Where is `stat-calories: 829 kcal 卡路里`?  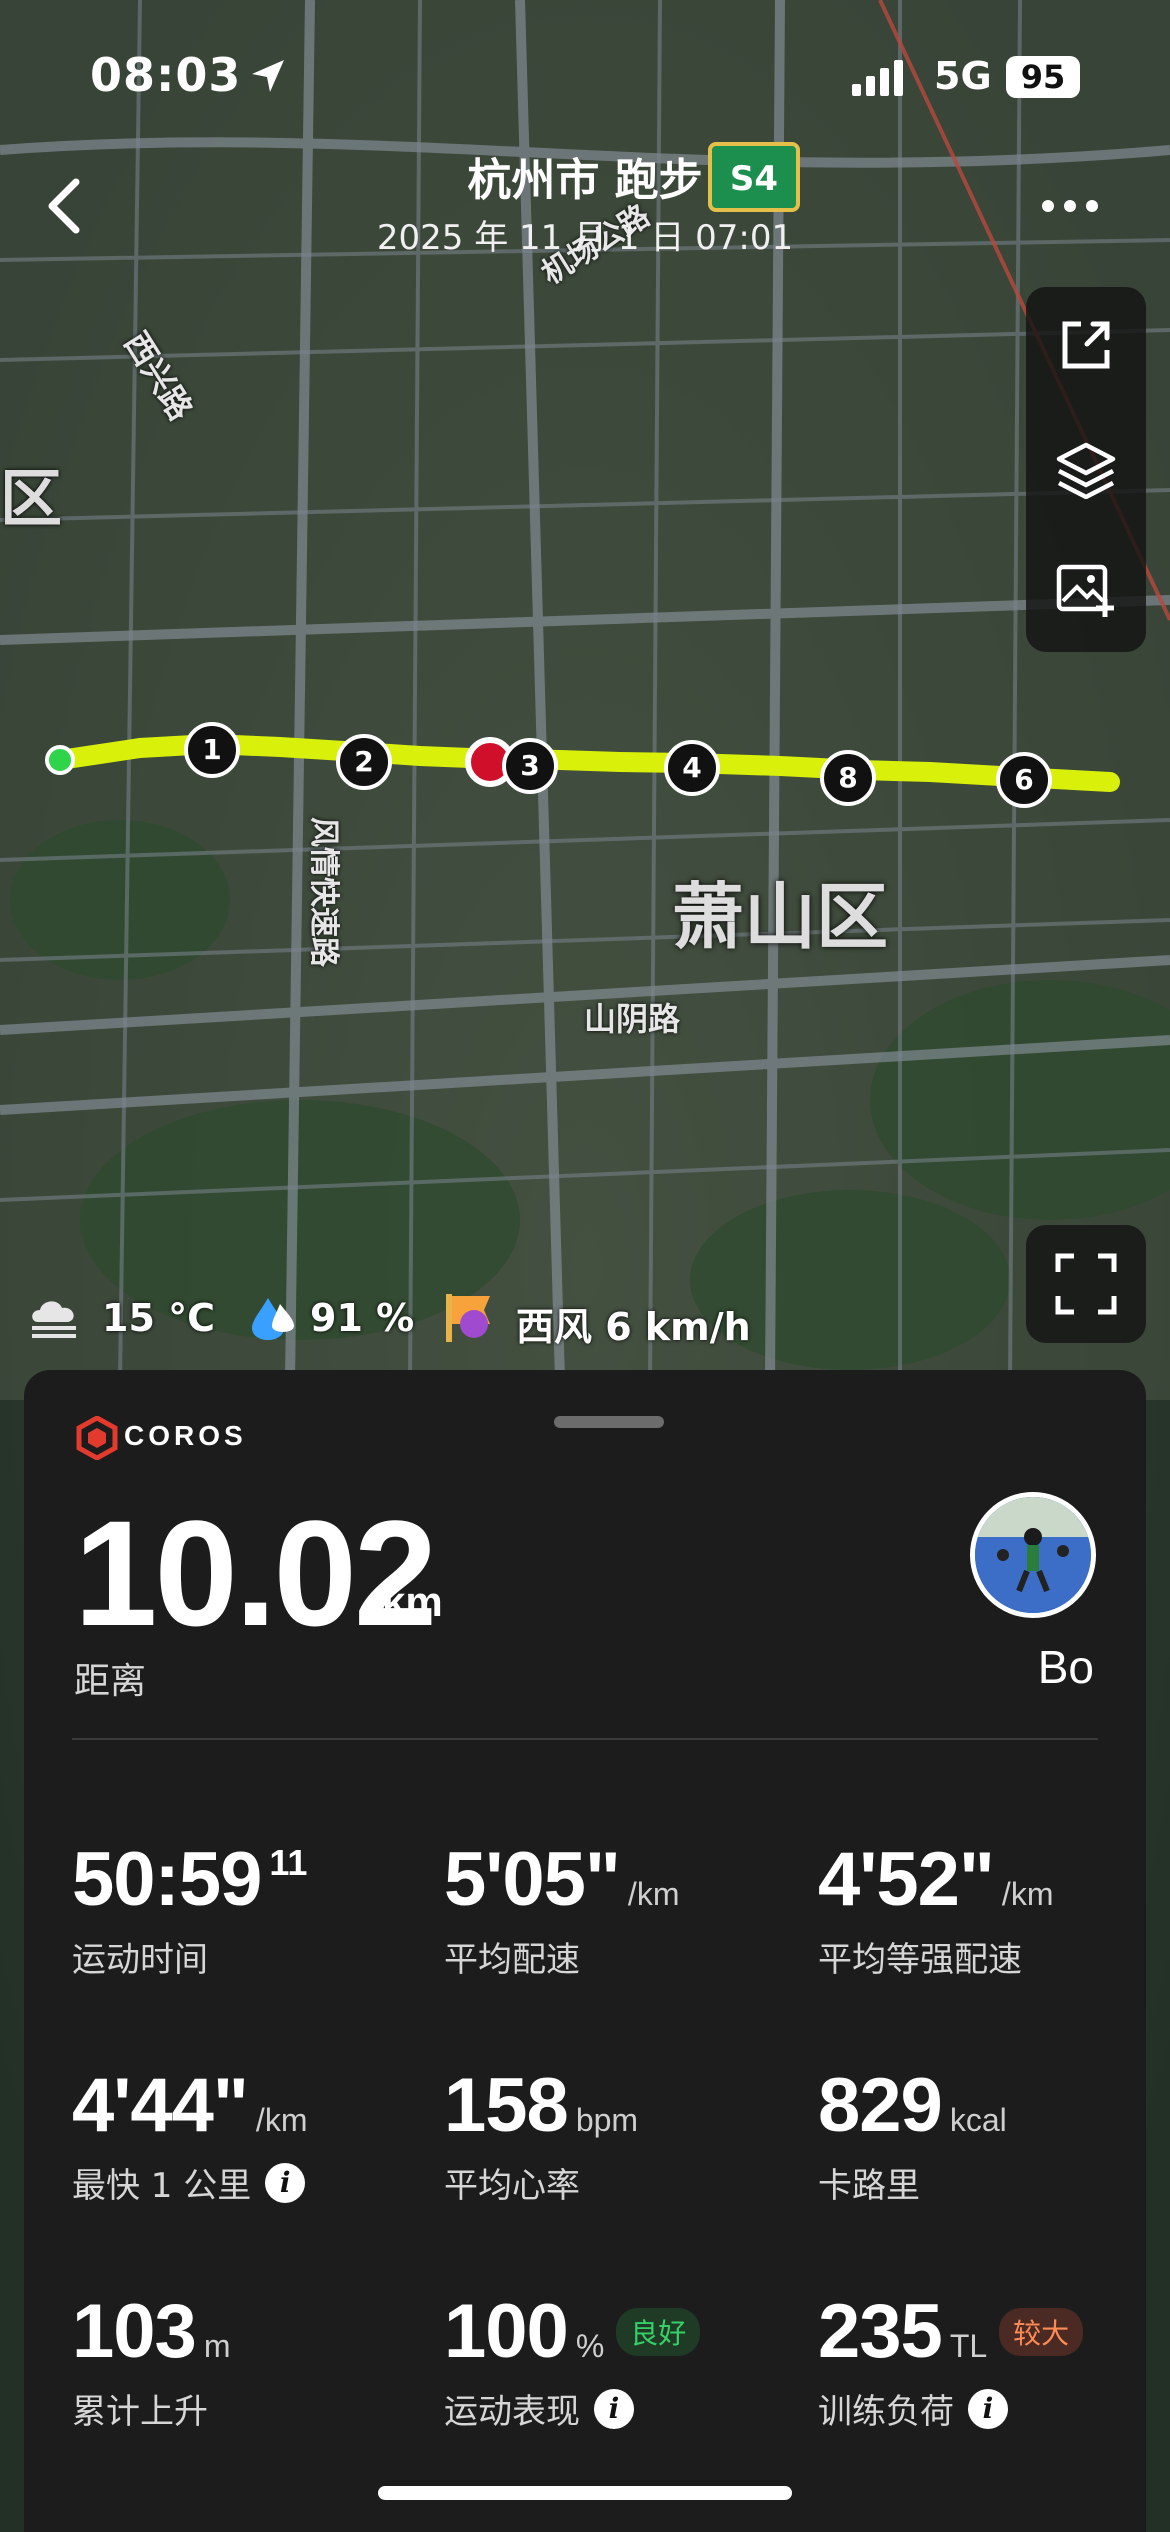
stat-calories: 829 kcal 卡路里 is located at coordinates (912, 2137).